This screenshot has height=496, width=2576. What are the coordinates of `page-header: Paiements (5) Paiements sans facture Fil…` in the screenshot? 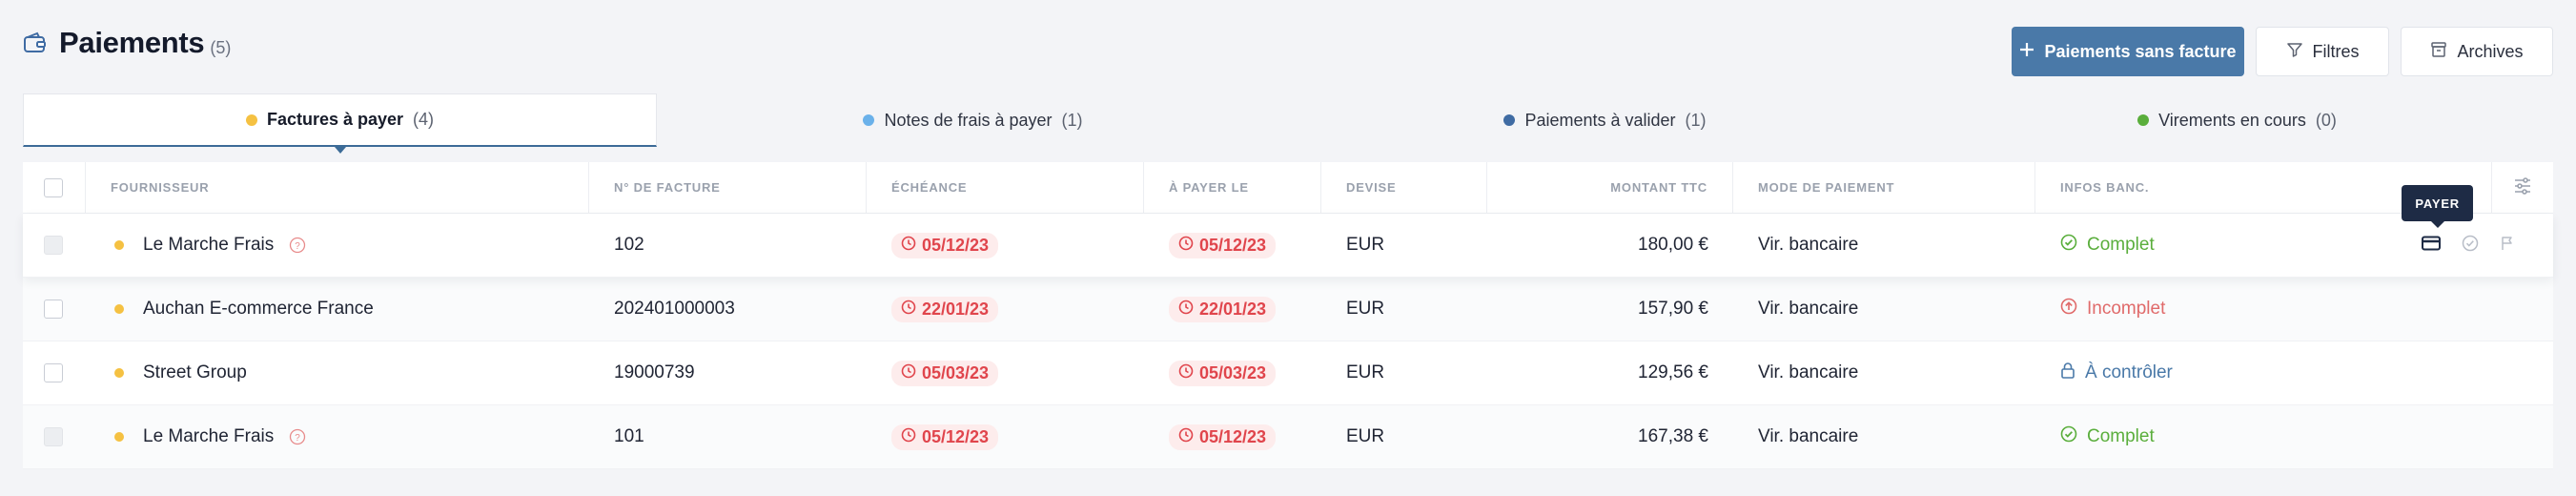 It's located at (1288, 49).